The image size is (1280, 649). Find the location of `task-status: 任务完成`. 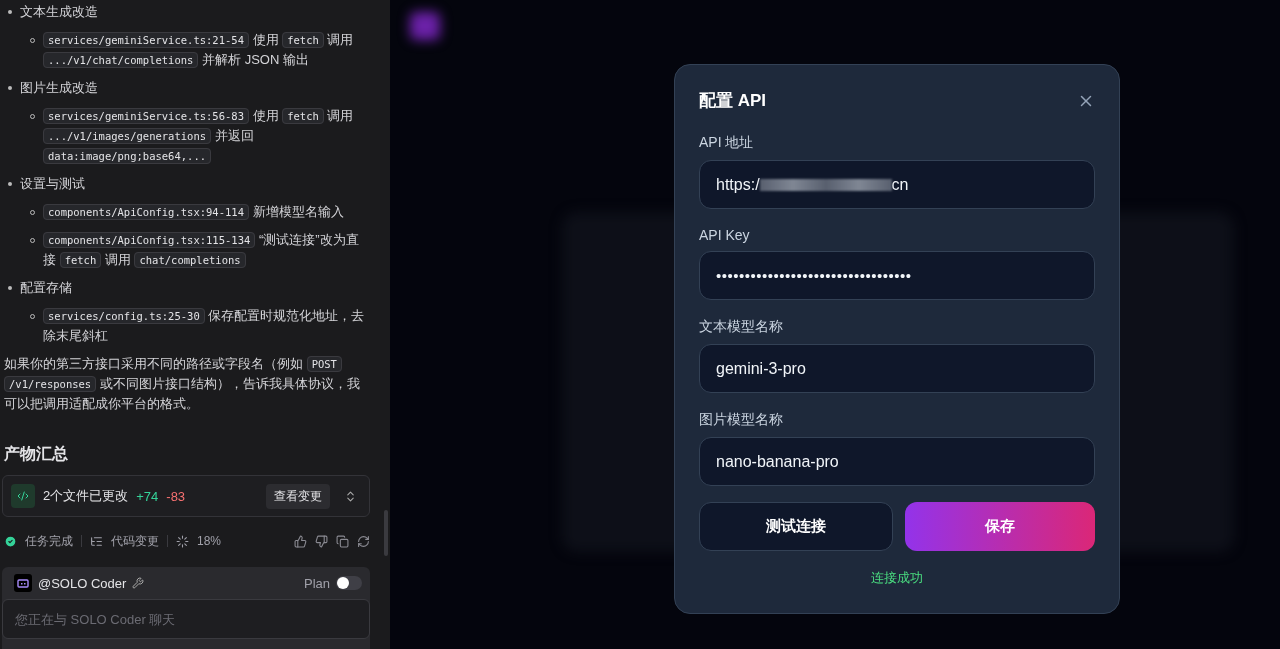

task-status: 任务完成 is located at coordinates (49, 541).